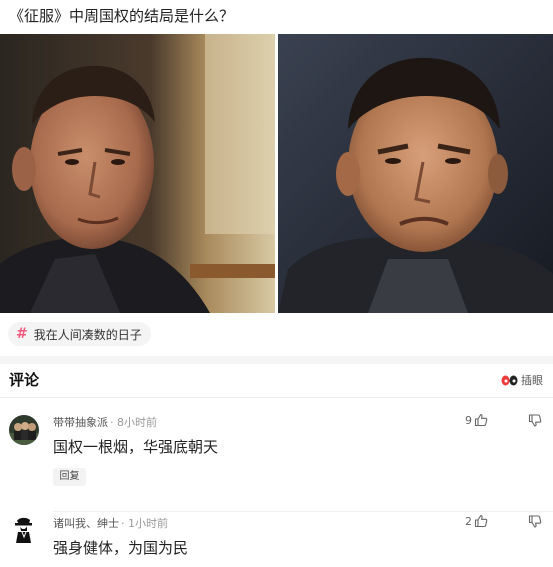 This screenshot has height=567, width=553. Describe the element at coordinates (69, 477) in the screenshot. I see `reply-button: 回复` at that location.